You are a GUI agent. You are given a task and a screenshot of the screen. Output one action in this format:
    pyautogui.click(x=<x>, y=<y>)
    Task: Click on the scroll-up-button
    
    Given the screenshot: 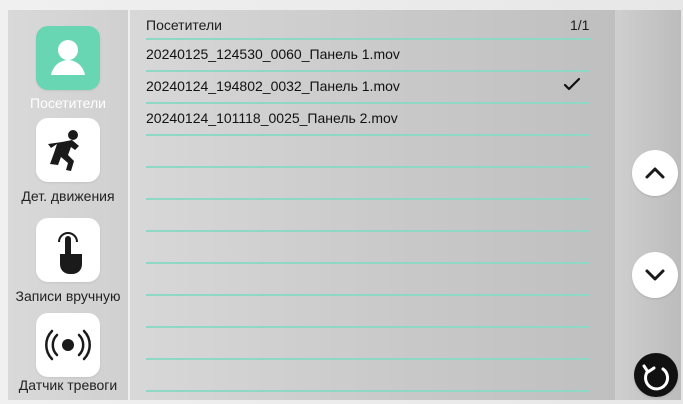 What is the action you would take?
    pyautogui.click(x=655, y=173)
    